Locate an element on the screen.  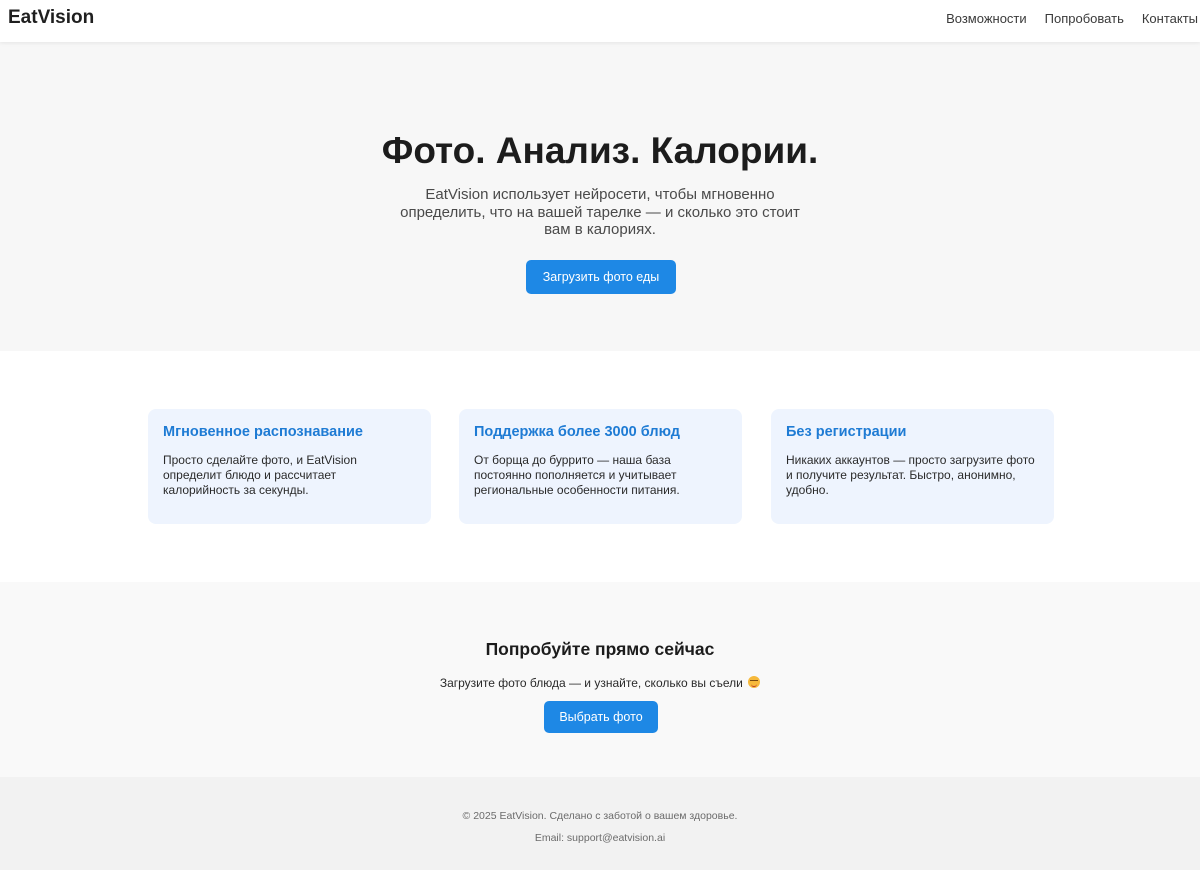
upload-photo-button: Загрузить фото еды is located at coordinates (601, 277).